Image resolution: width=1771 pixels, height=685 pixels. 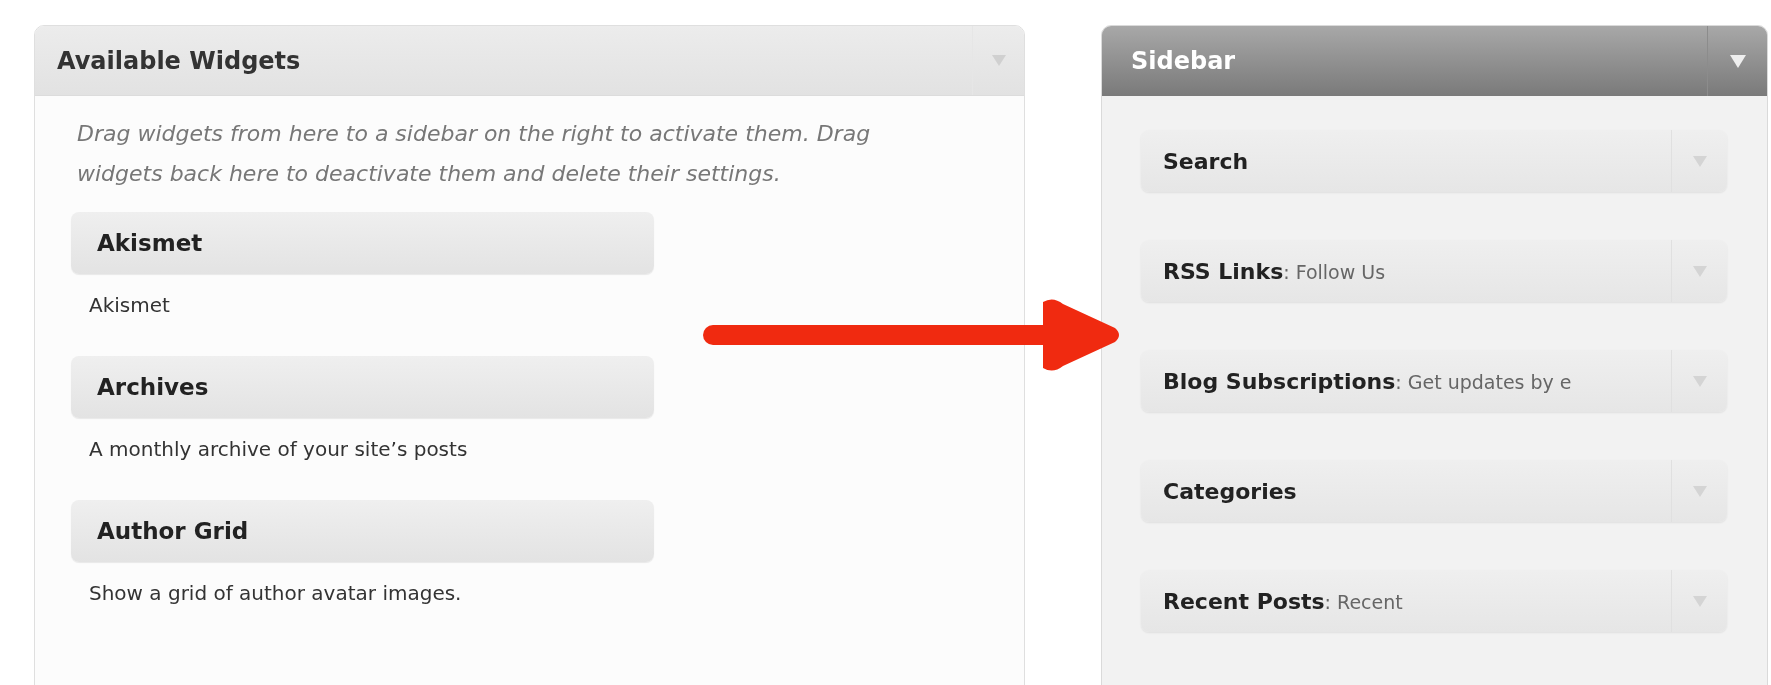 I want to click on widget-title: Categories, so click(x=1230, y=491).